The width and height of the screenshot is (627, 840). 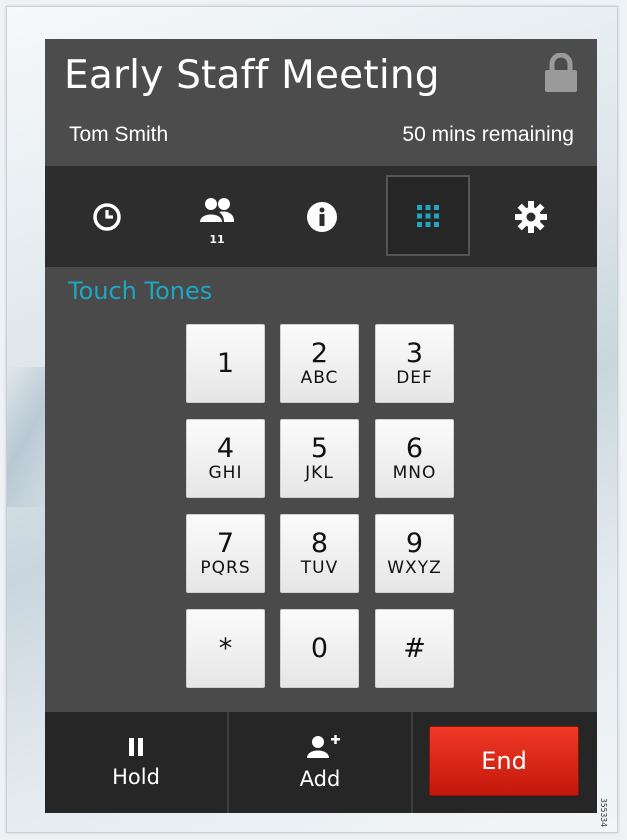 What do you see at coordinates (323, 746) in the screenshot?
I see `add-participant-icon` at bounding box center [323, 746].